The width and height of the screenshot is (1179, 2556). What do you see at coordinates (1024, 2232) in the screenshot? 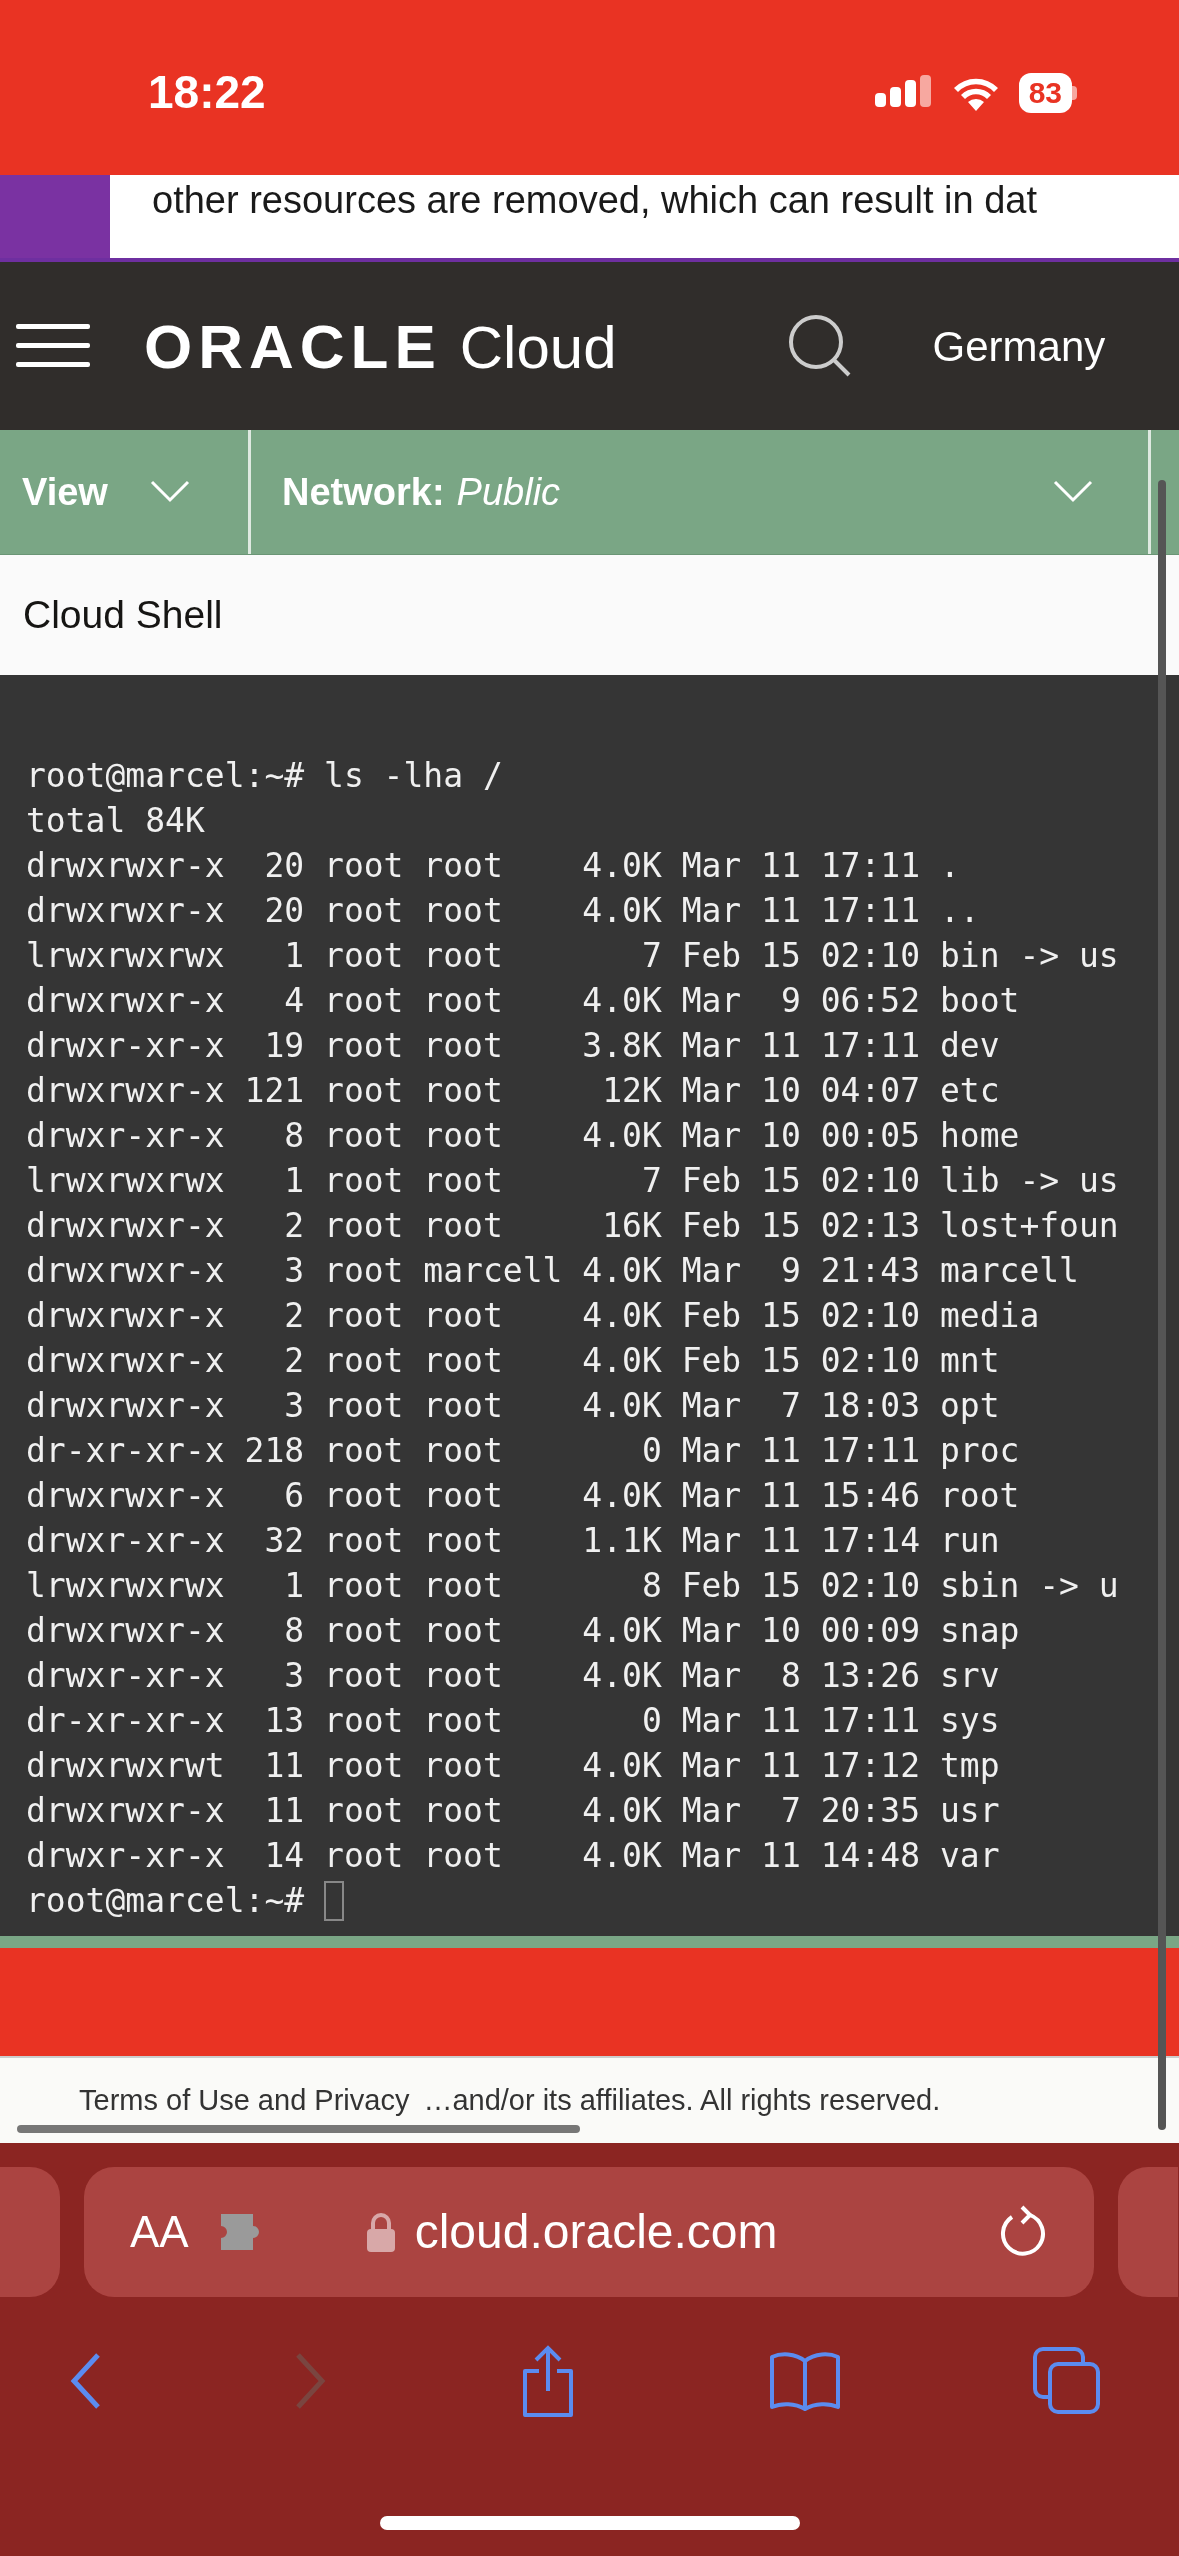
I see `reload-icon` at bounding box center [1024, 2232].